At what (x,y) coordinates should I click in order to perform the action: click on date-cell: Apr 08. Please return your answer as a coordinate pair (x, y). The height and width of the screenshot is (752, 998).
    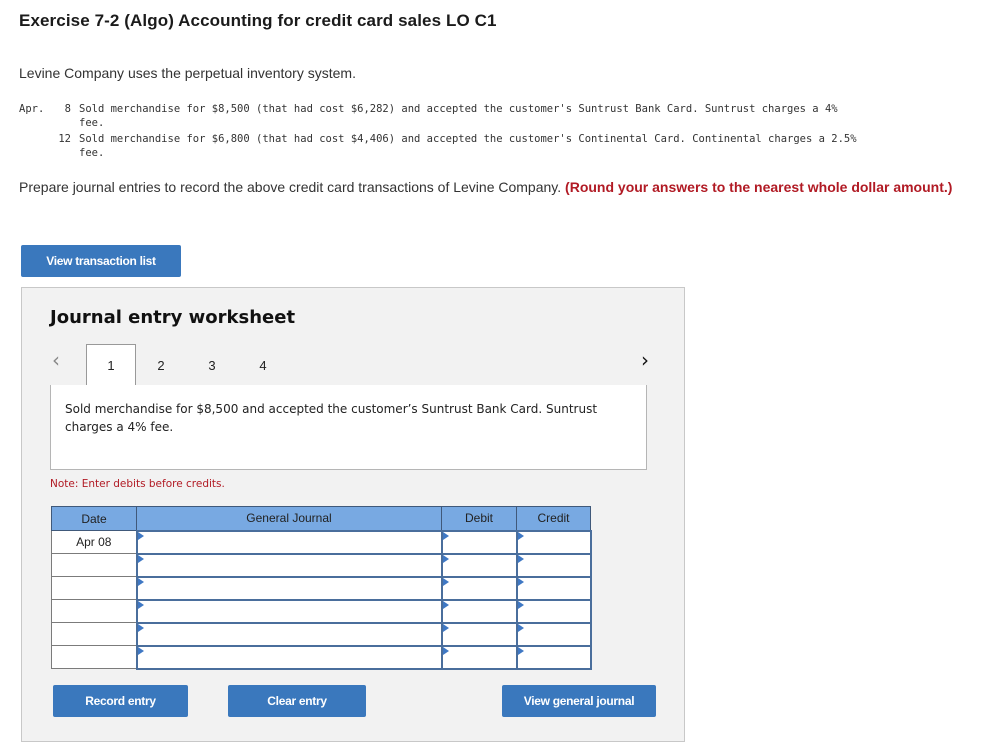
    Looking at the image, I should click on (94, 542).